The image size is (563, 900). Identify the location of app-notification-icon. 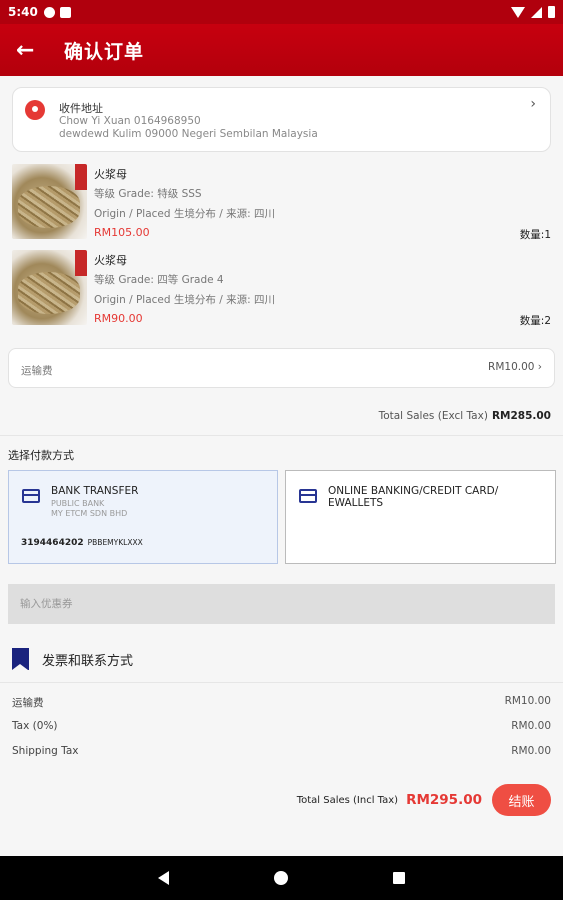
(49, 12).